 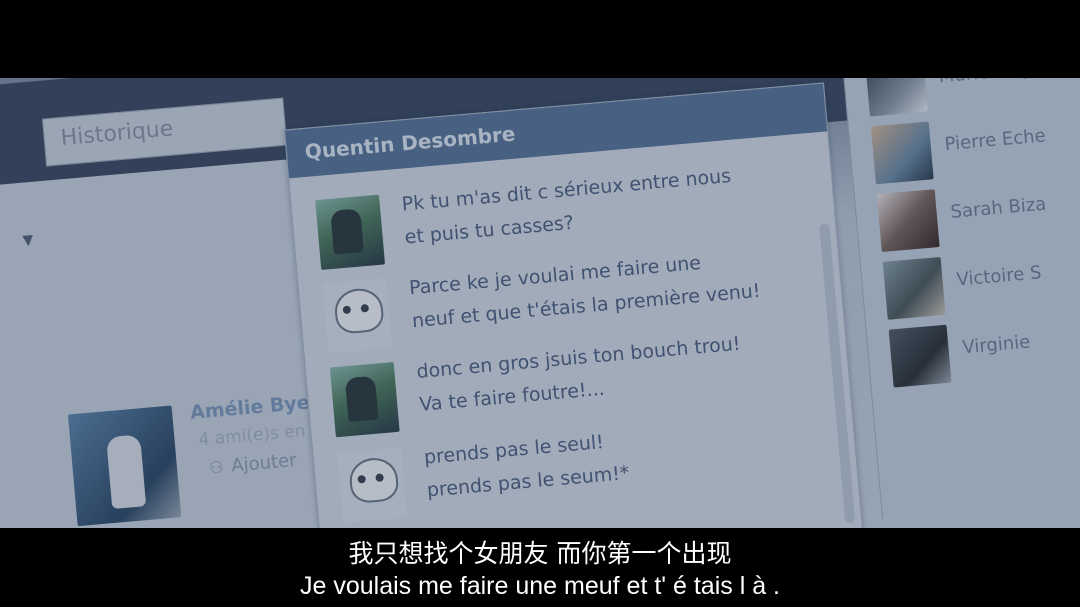 What do you see at coordinates (540, 39) in the screenshot?
I see `letterbox-top` at bounding box center [540, 39].